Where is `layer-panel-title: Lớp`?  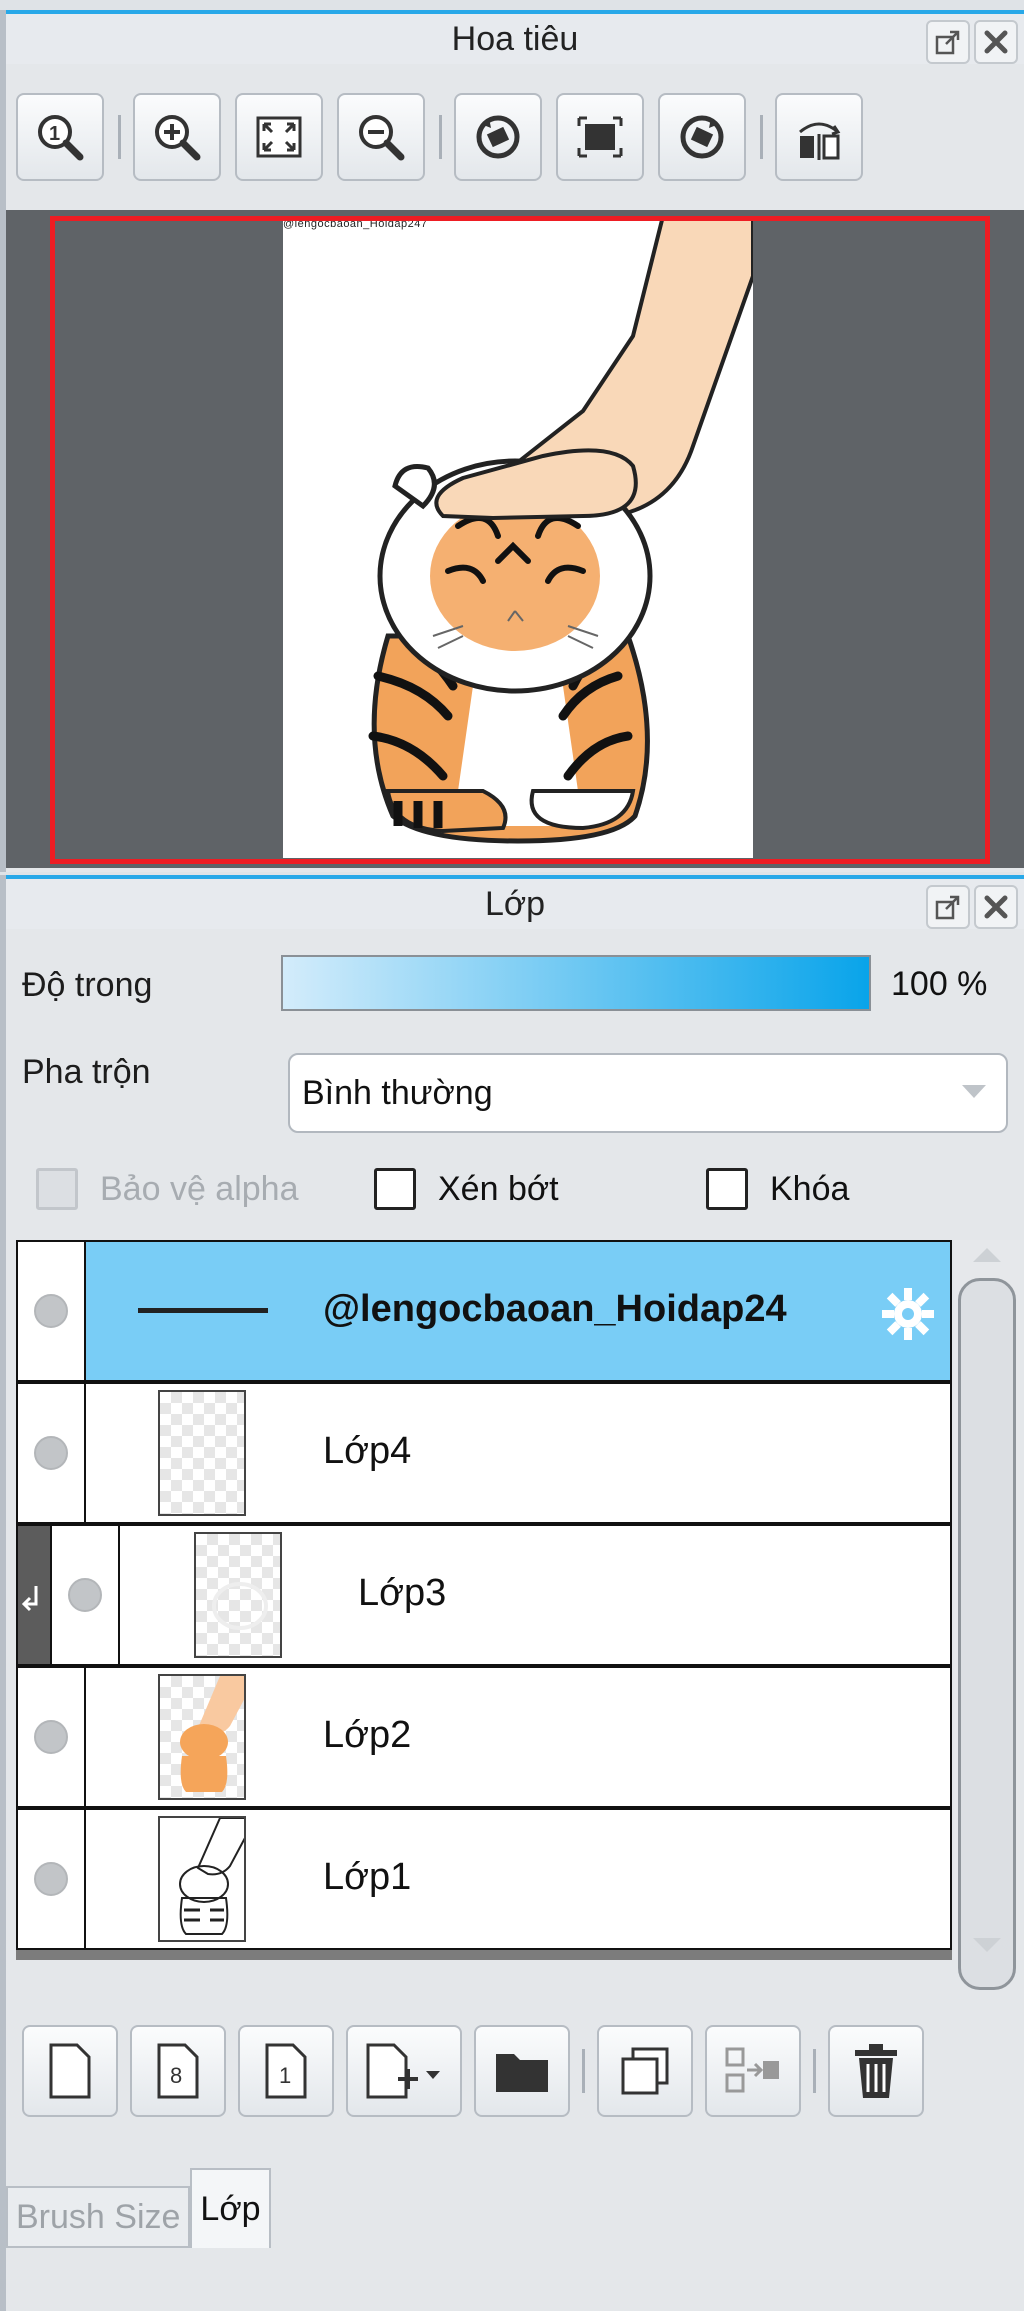
layer-panel-title: Lớp is located at coordinates (515, 903).